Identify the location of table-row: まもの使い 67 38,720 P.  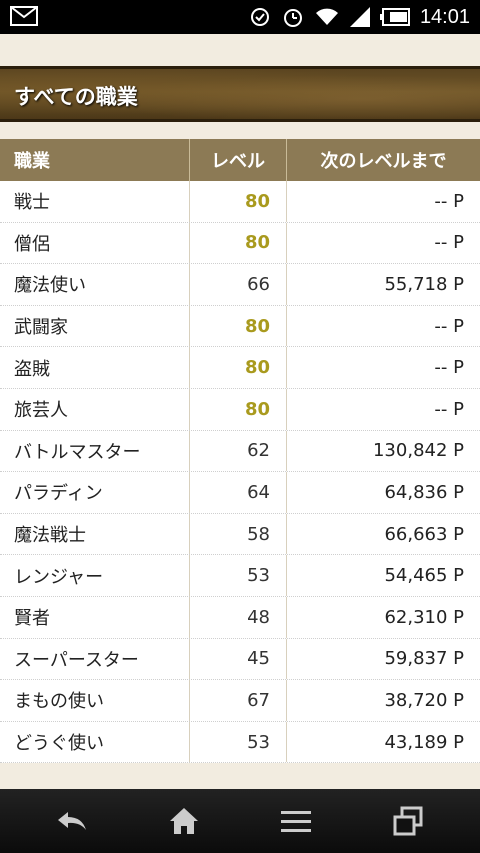
(240, 701).